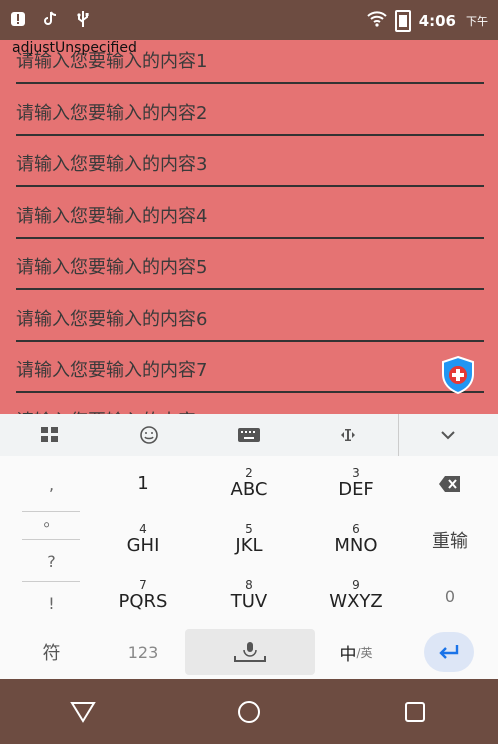 This screenshot has height=744, width=498. I want to click on text-input-5: 请输入您要输入的内容5, so click(250, 269).